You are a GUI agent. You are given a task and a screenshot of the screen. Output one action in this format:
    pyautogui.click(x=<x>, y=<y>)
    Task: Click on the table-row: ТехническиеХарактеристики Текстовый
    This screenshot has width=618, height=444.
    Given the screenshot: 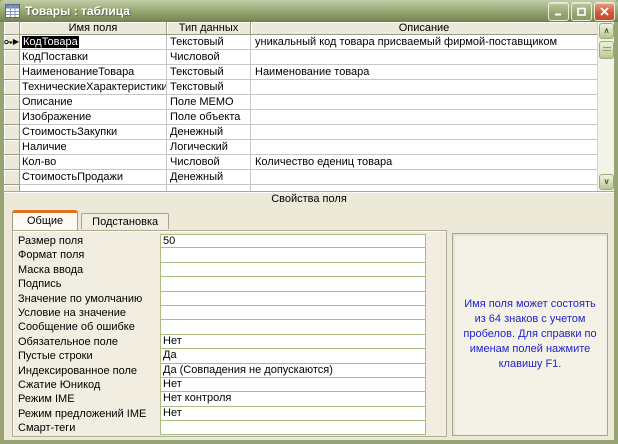 What is the action you would take?
    pyautogui.click(x=300, y=87)
    